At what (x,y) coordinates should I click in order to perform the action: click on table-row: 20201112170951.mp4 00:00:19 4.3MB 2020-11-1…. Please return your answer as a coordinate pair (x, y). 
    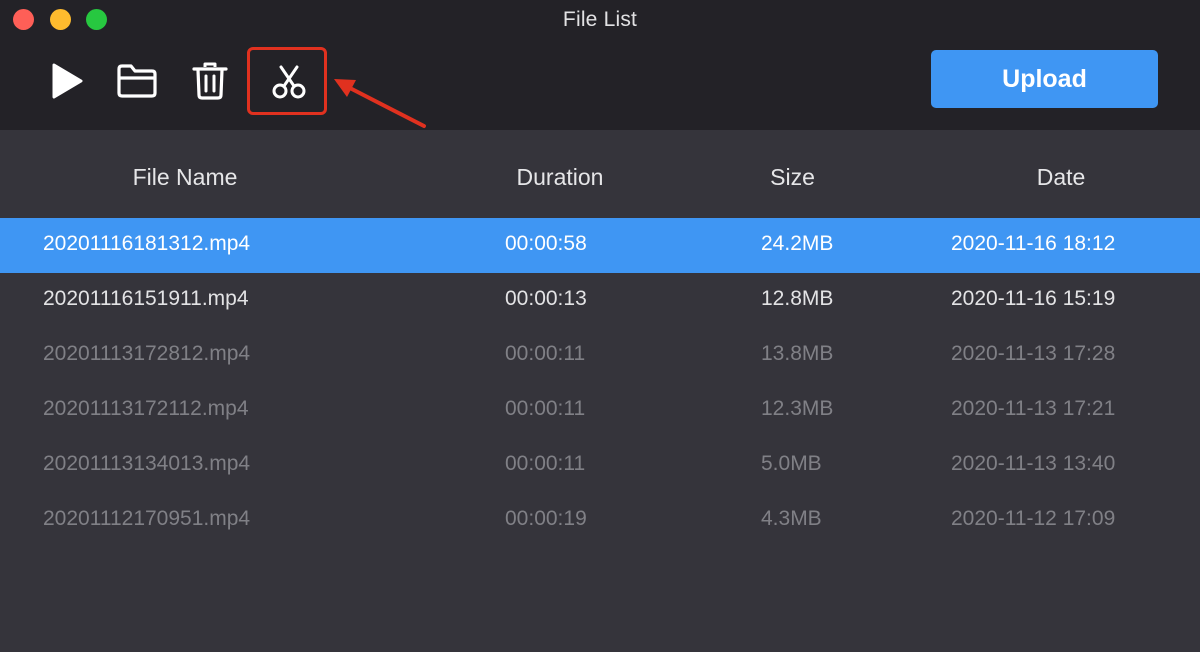
    Looking at the image, I should click on (600, 520).